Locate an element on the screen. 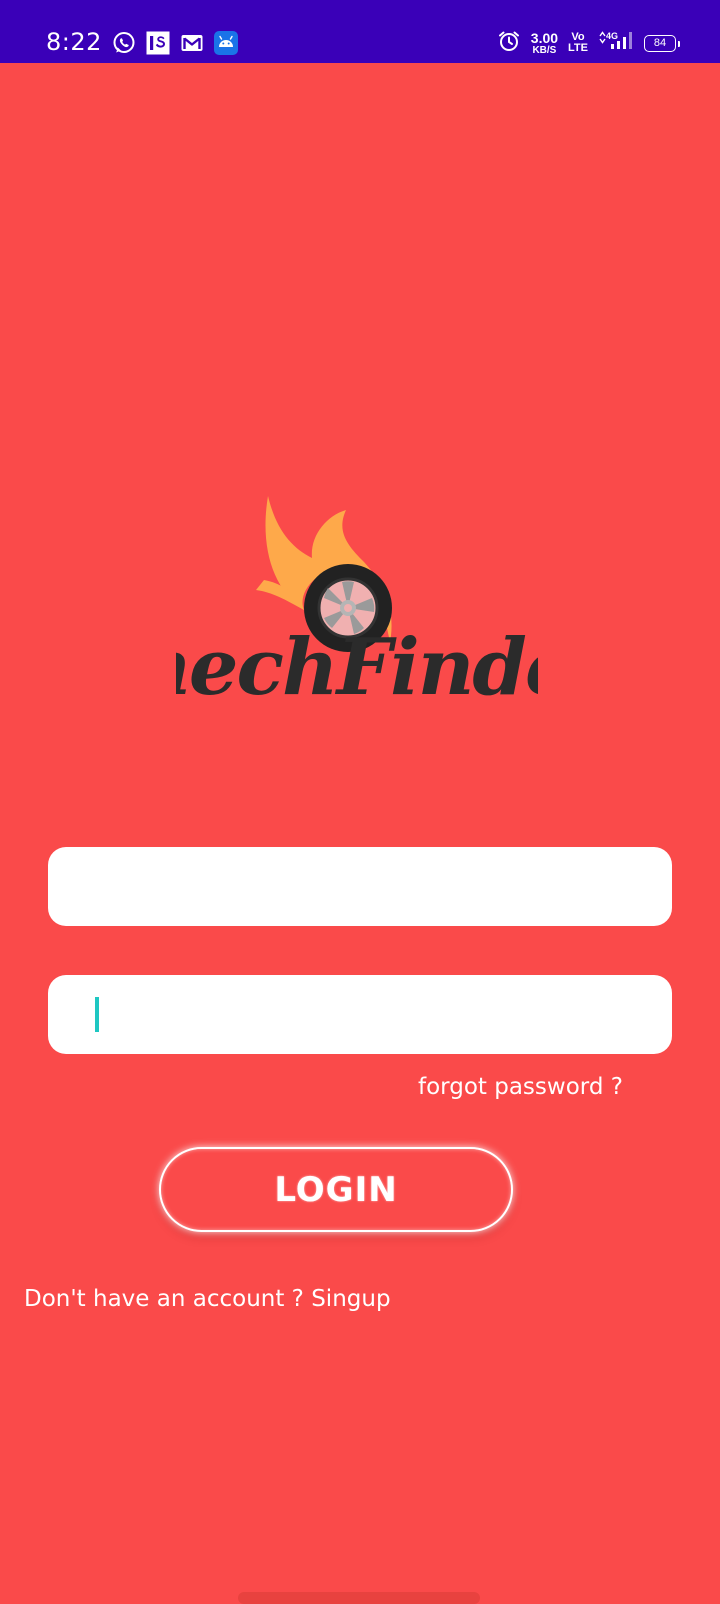  signup-prompt: Don't have an account ? Singup is located at coordinates (207, 1299).